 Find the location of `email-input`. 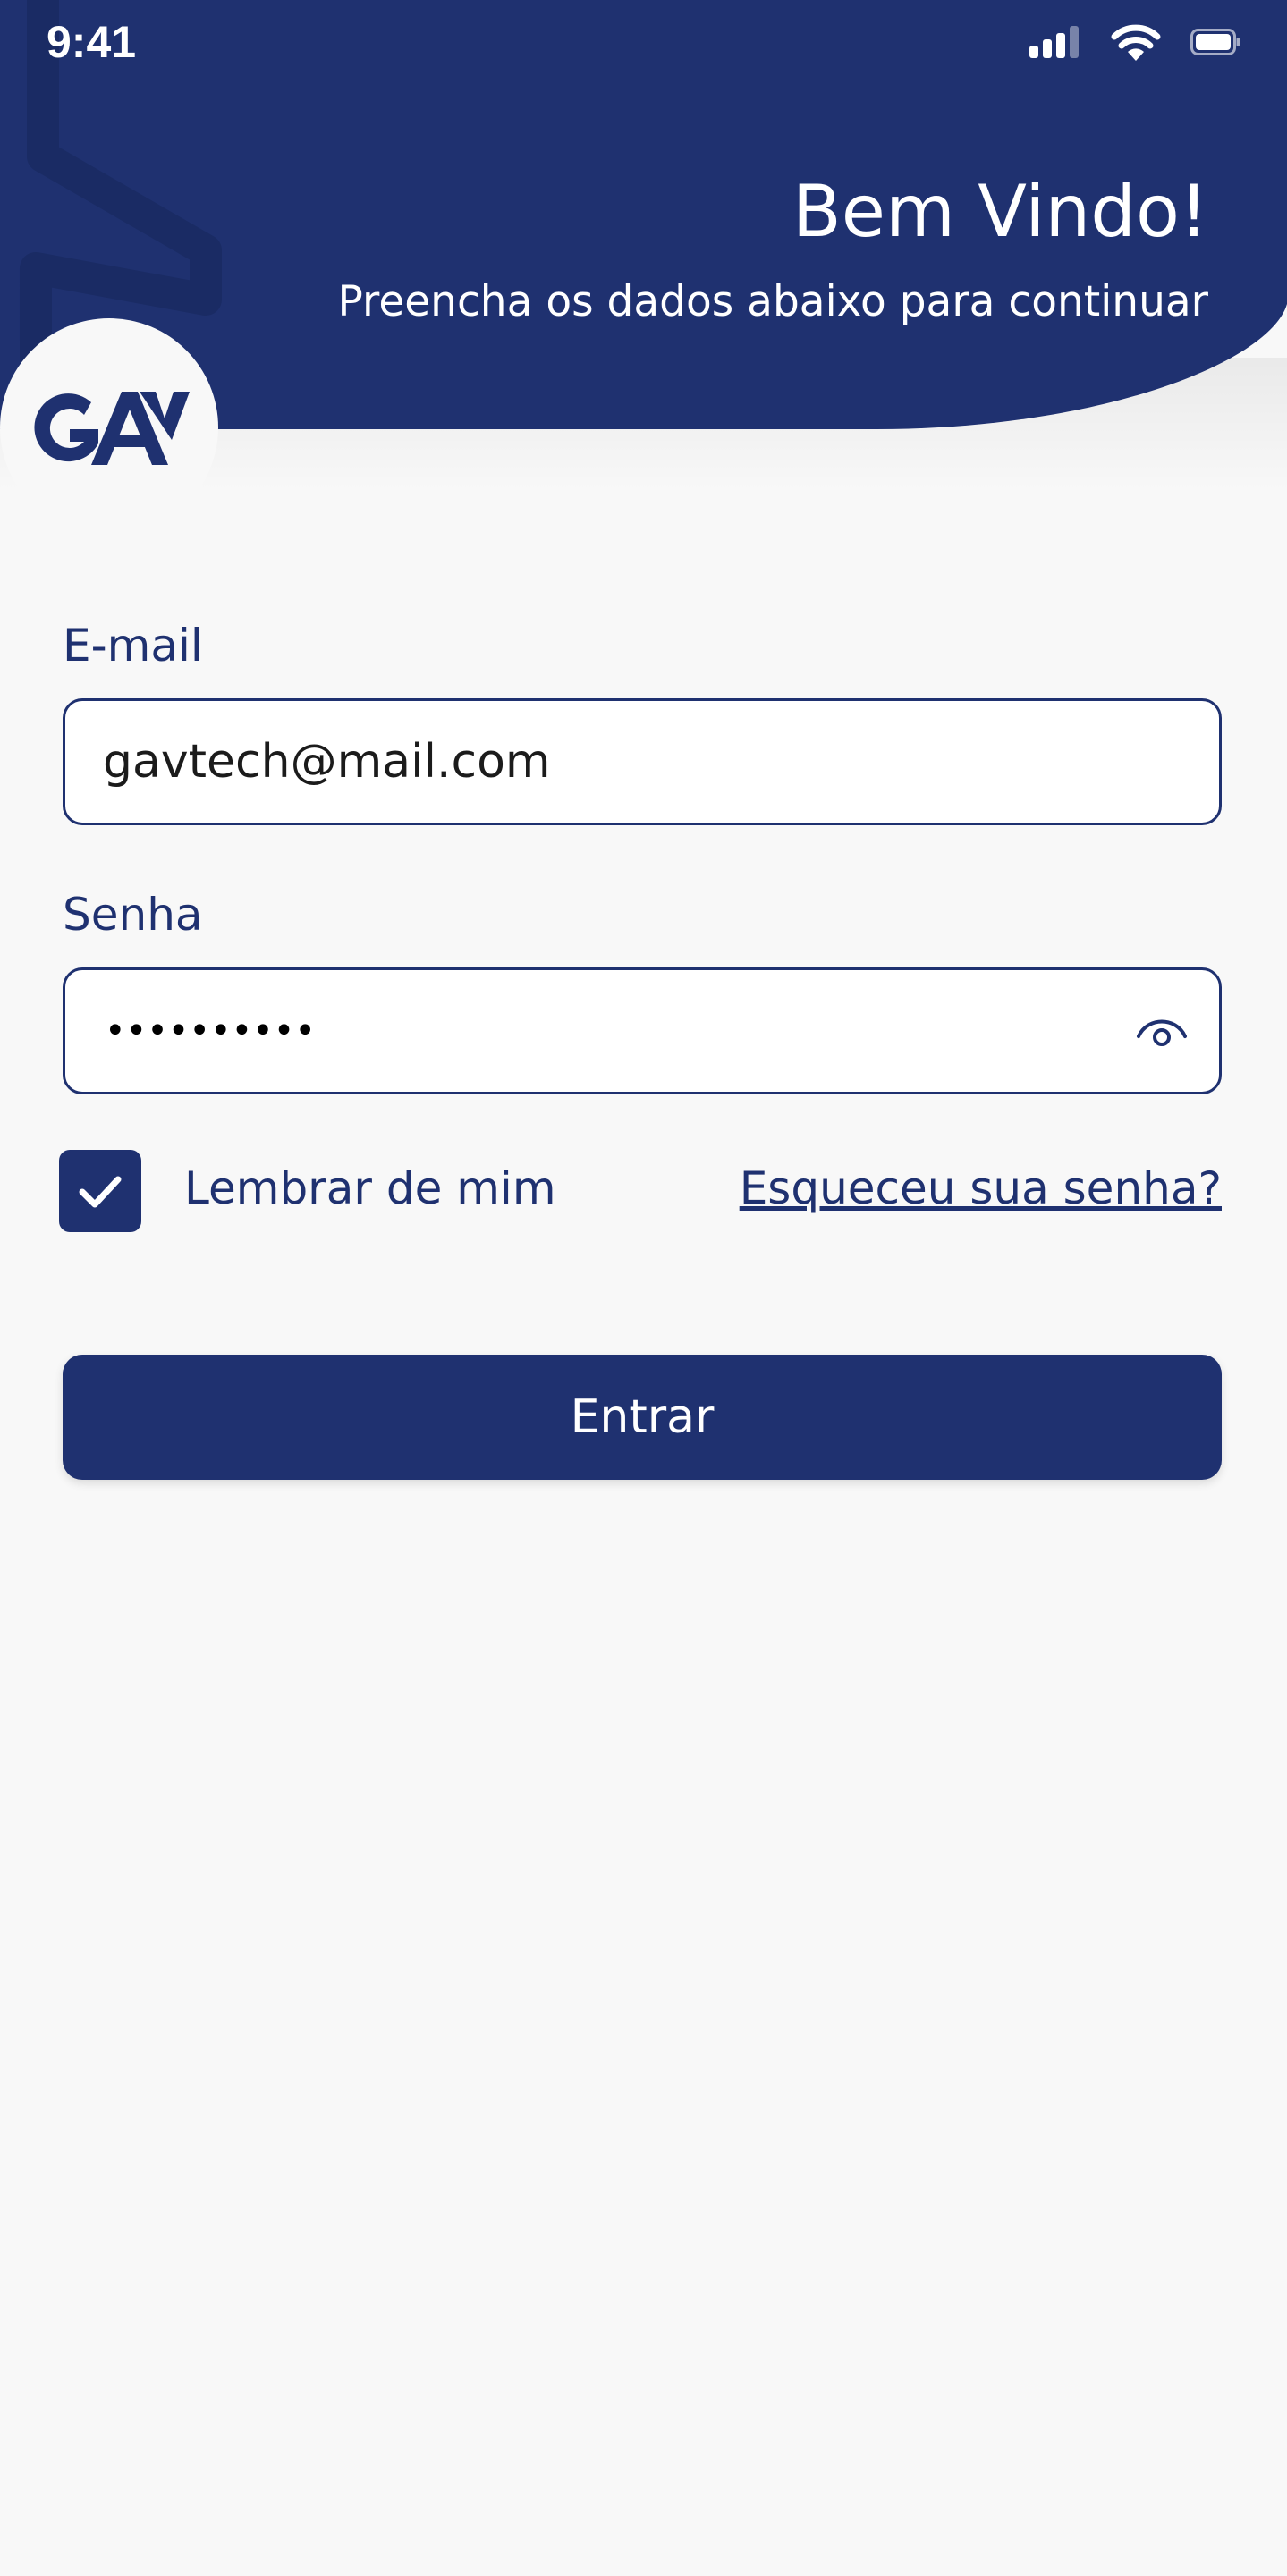

email-input is located at coordinates (595, 762).